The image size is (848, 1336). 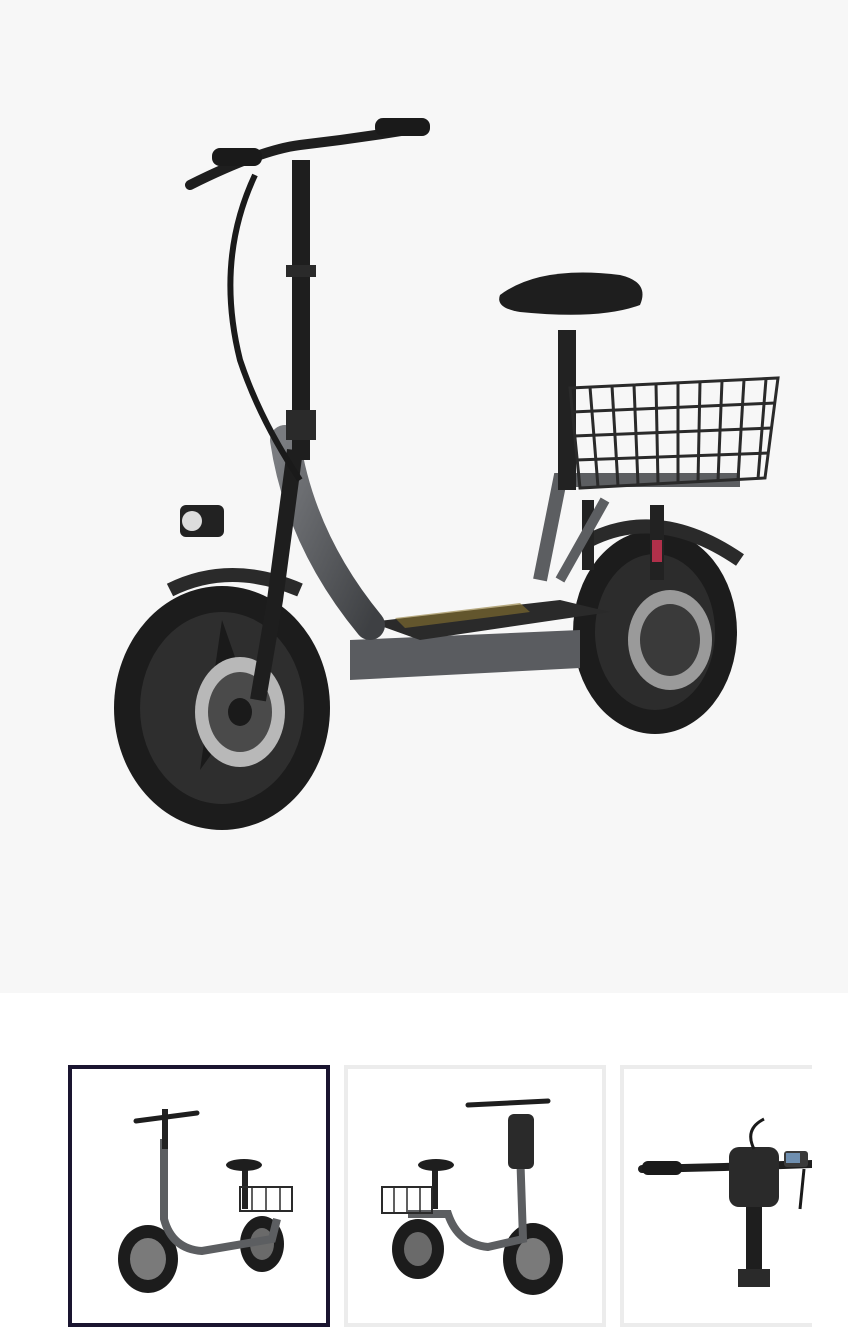 I want to click on scooter-rear-thumbnail-icon, so click(x=475, y=1196).